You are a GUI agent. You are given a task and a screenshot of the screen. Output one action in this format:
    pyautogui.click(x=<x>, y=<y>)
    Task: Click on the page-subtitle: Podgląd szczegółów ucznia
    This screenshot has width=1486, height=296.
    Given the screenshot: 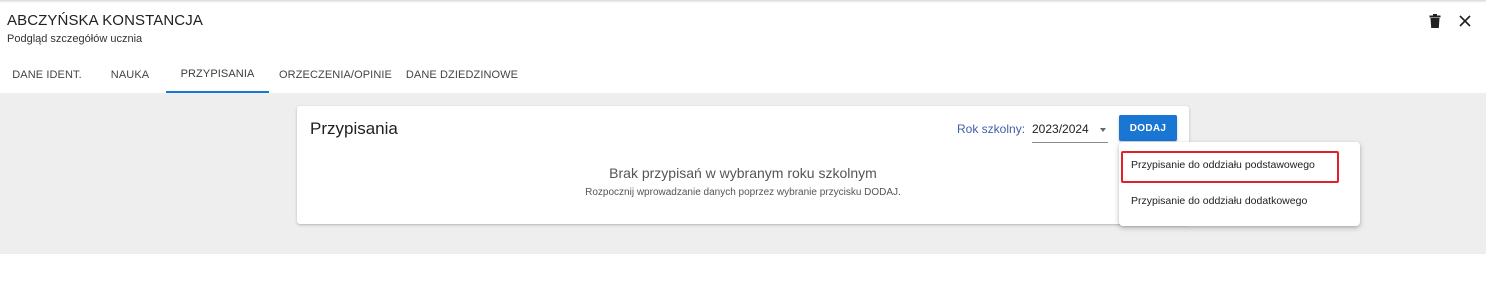 What is the action you would take?
    pyautogui.click(x=75, y=39)
    